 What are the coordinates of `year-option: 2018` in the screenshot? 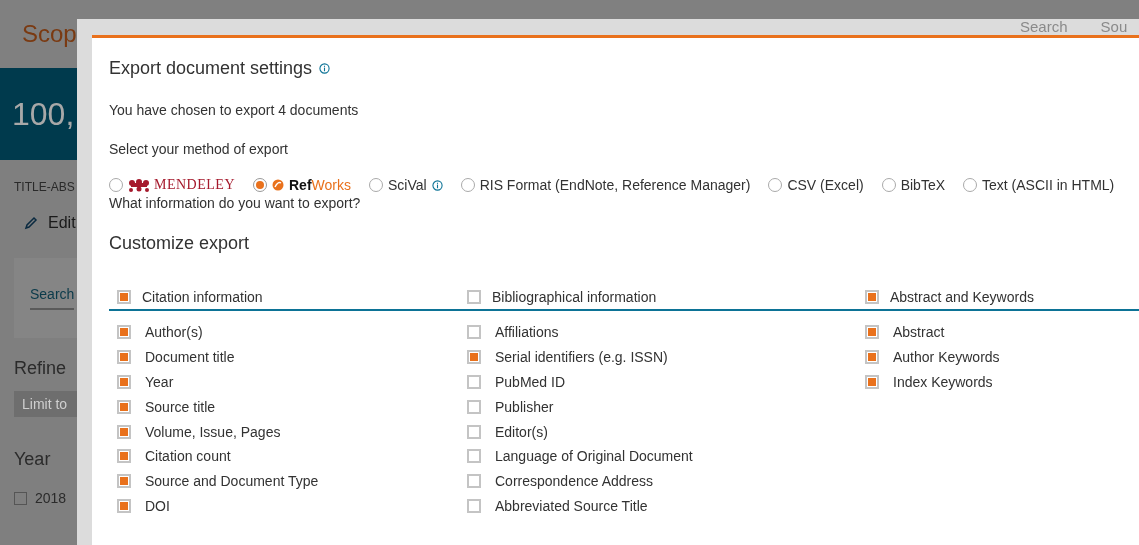 It's located at (51, 498).